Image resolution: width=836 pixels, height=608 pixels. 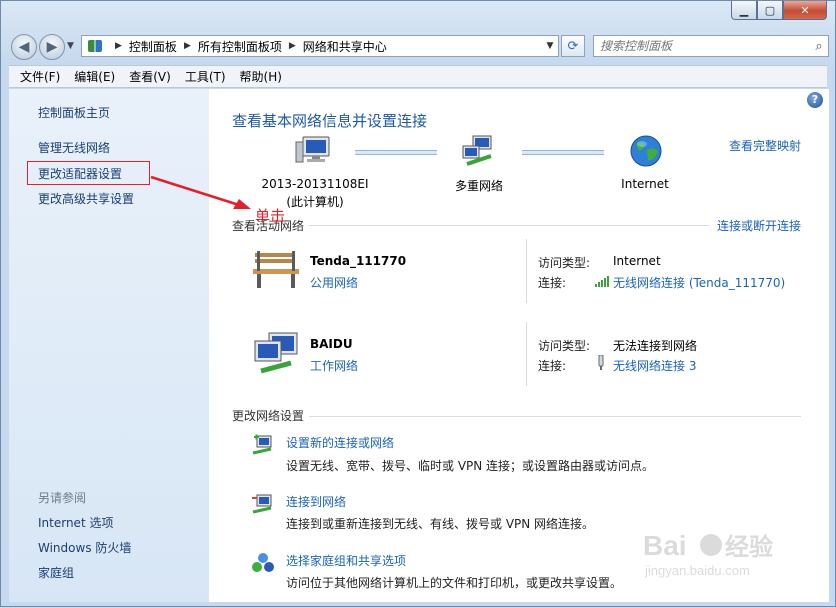 What do you see at coordinates (86, 198) in the screenshot?
I see `sidebar-link-advanced-sharing: 更改高级共享设置` at bounding box center [86, 198].